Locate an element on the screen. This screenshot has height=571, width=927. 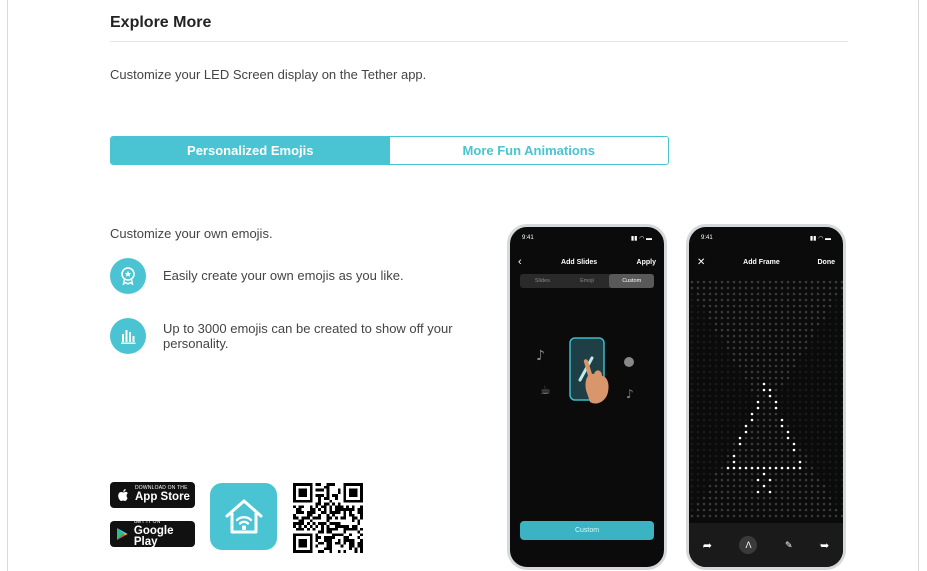
app-store-label: App Store is located at coordinates (162, 497).